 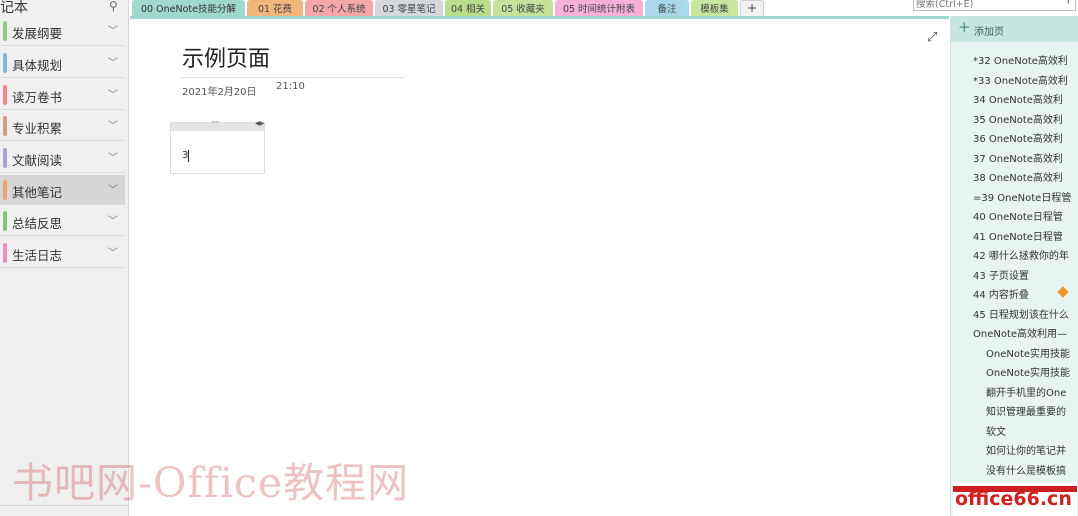 What do you see at coordinates (219, 92) in the screenshot?
I see `page-date: 2021年2月20日` at bounding box center [219, 92].